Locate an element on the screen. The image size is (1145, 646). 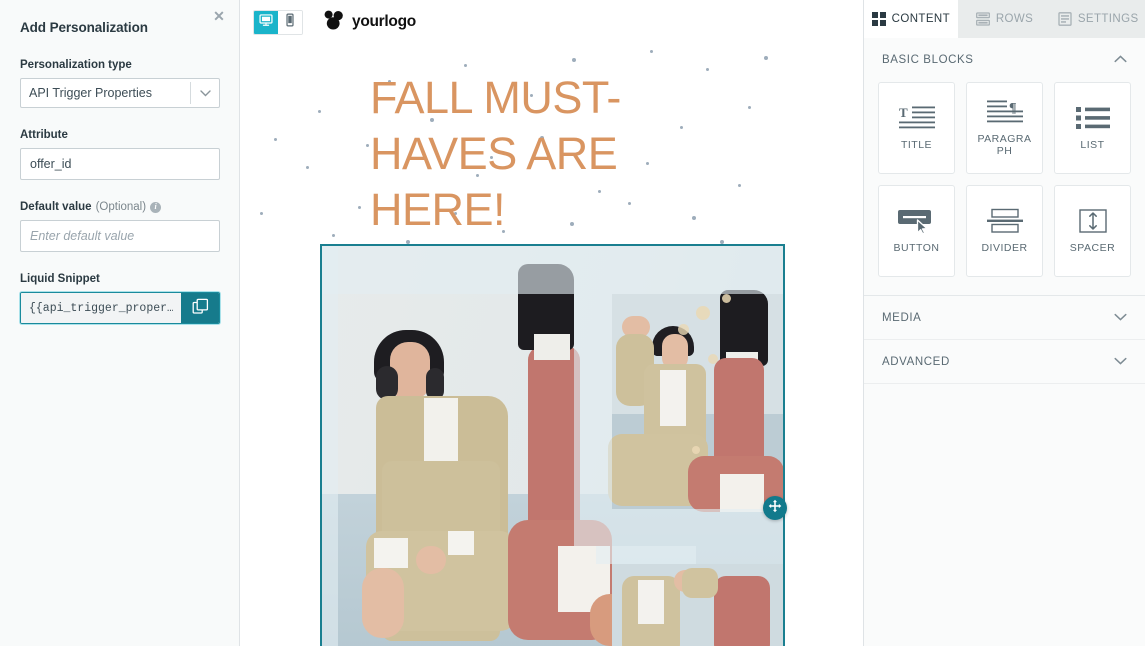
block-button: BUTTON is located at coordinates (916, 231).